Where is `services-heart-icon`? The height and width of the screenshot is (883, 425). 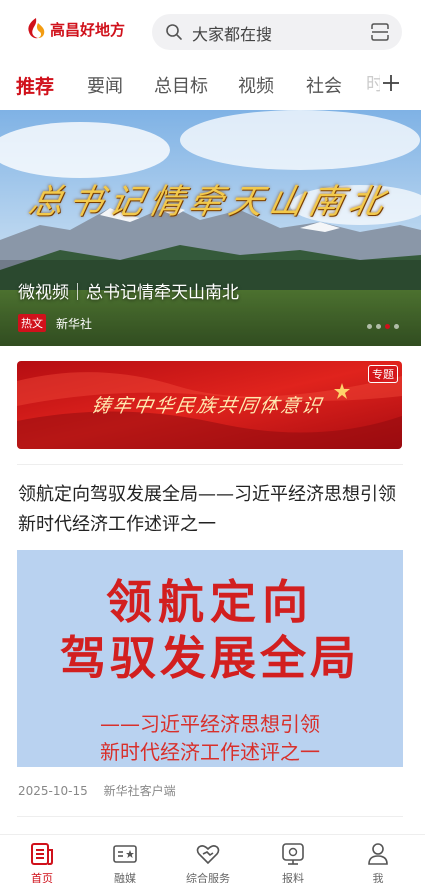 services-heart-icon is located at coordinates (208, 855).